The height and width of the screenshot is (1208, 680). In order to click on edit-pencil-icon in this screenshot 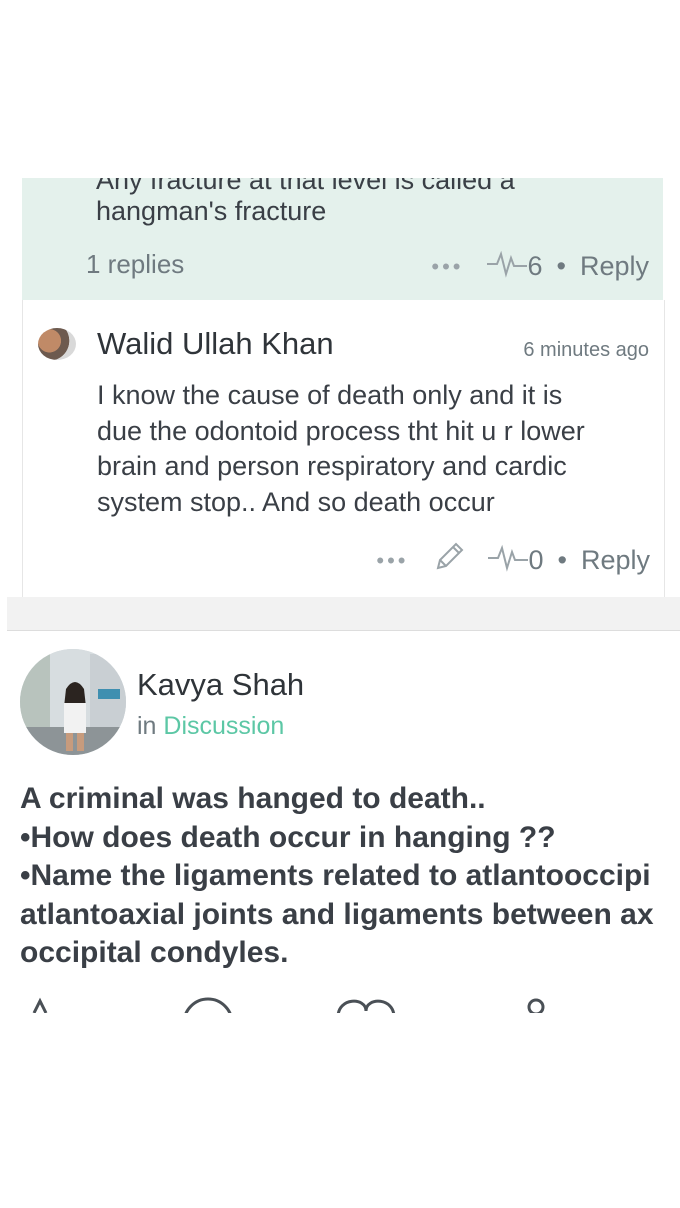, I will do `click(449, 560)`.